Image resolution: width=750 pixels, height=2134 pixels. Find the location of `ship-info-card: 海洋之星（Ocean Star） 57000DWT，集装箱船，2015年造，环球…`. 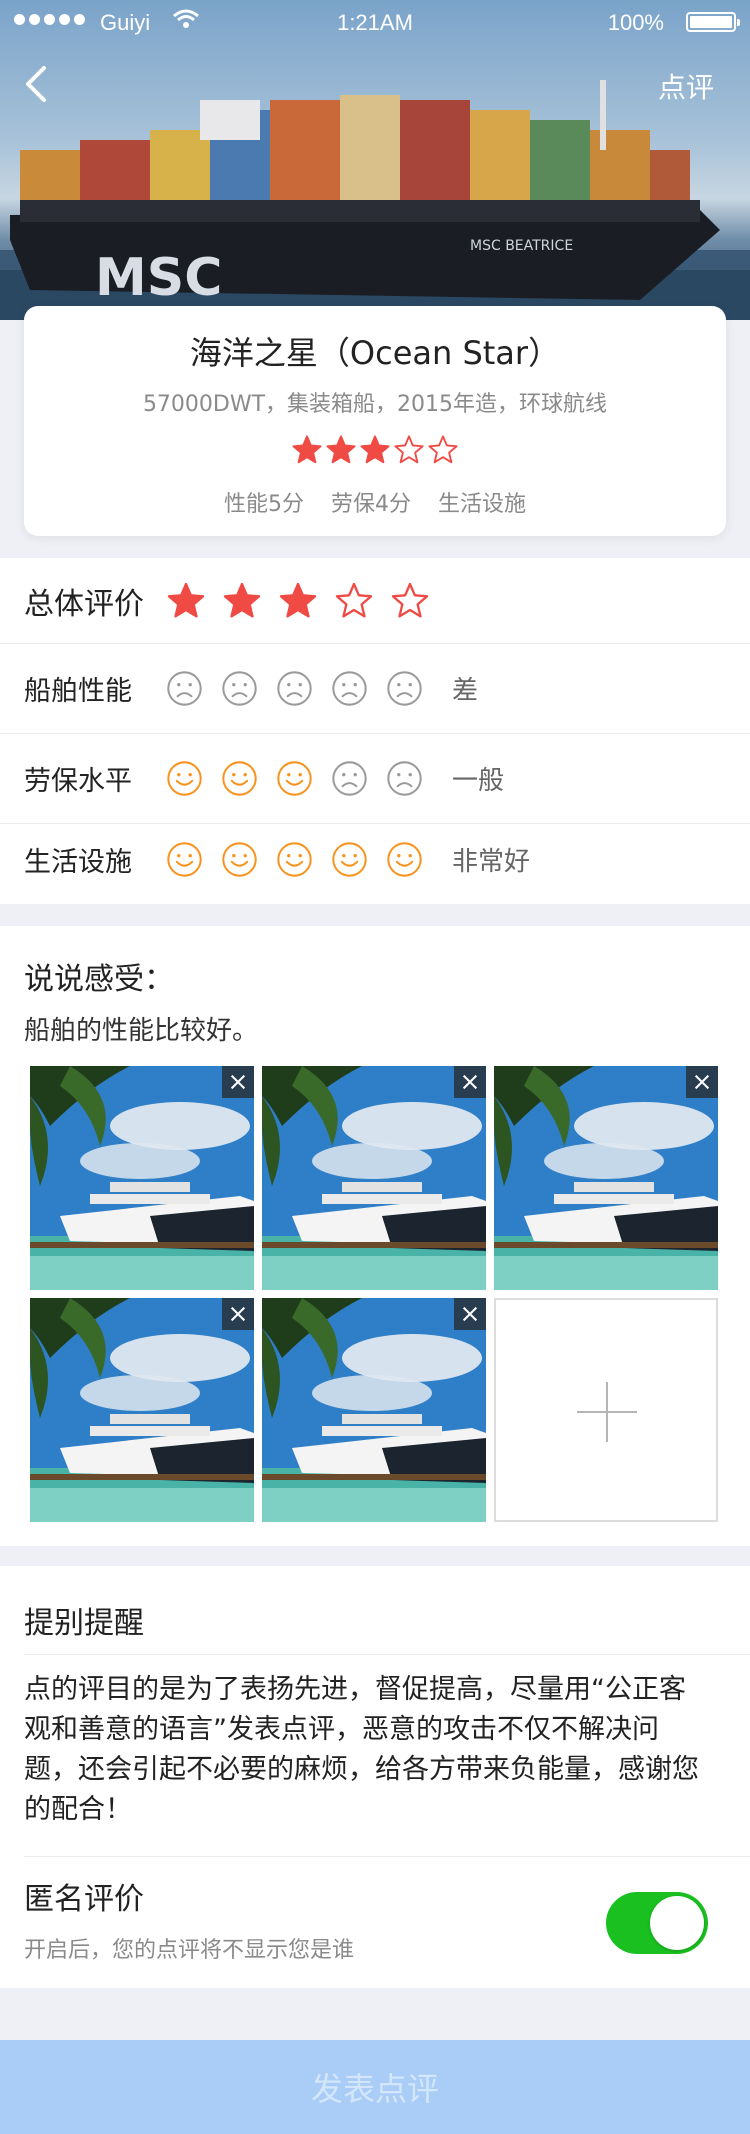

ship-info-card: 海洋之星（Ocean Star） 57000DWT，集装箱船，2015年造，环球… is located at coordinates (375, 421).